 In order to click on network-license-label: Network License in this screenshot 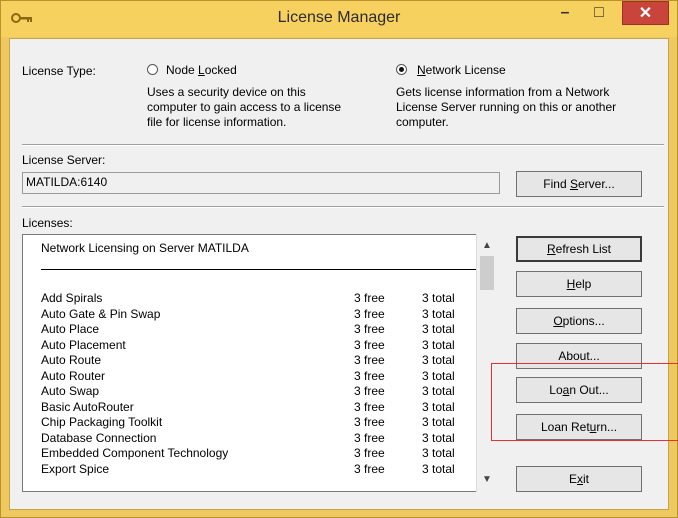, I will do `click(461, 70)`.